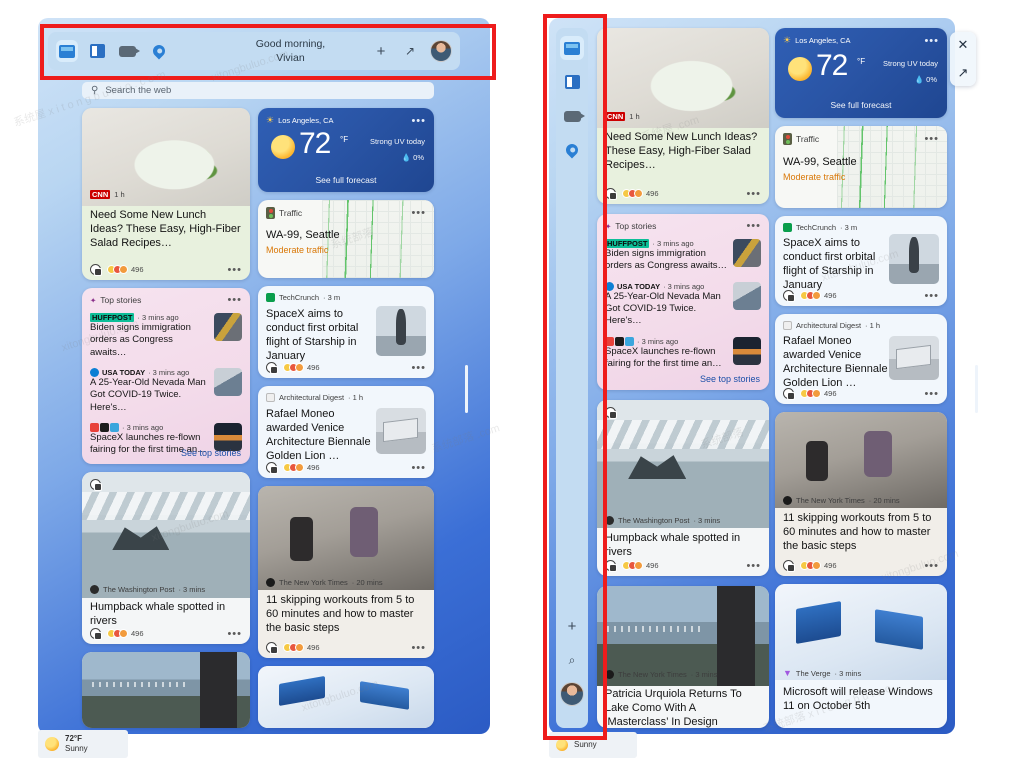 The image size is (1024, 782). I want to click on card-source: The New York Times · 20 mins, so click(841, 500).